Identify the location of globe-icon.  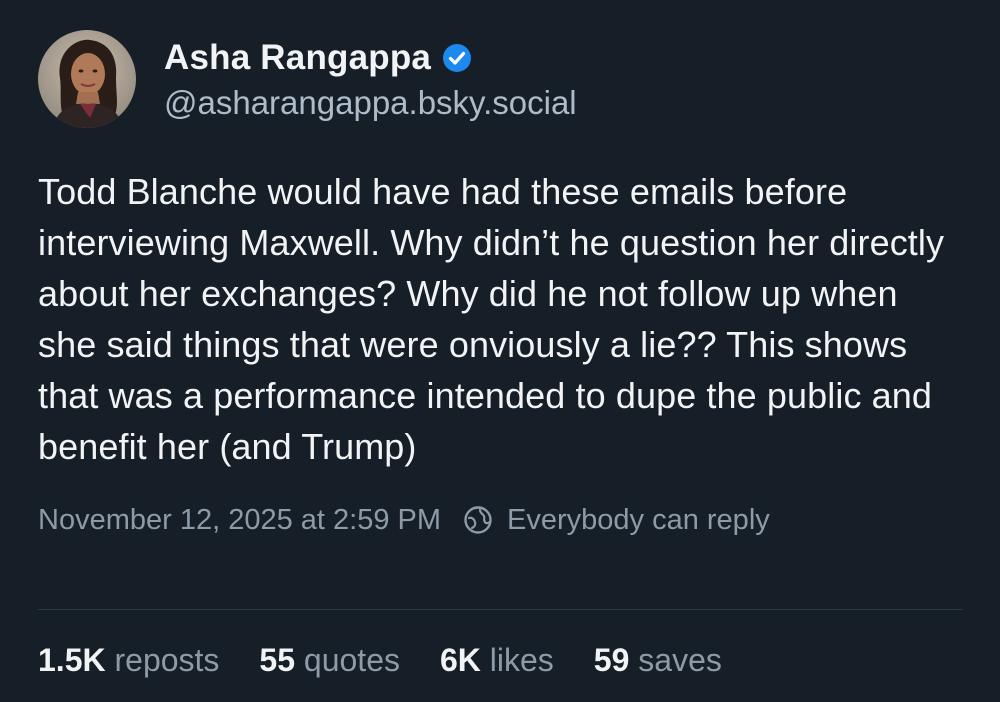
(478, 520).